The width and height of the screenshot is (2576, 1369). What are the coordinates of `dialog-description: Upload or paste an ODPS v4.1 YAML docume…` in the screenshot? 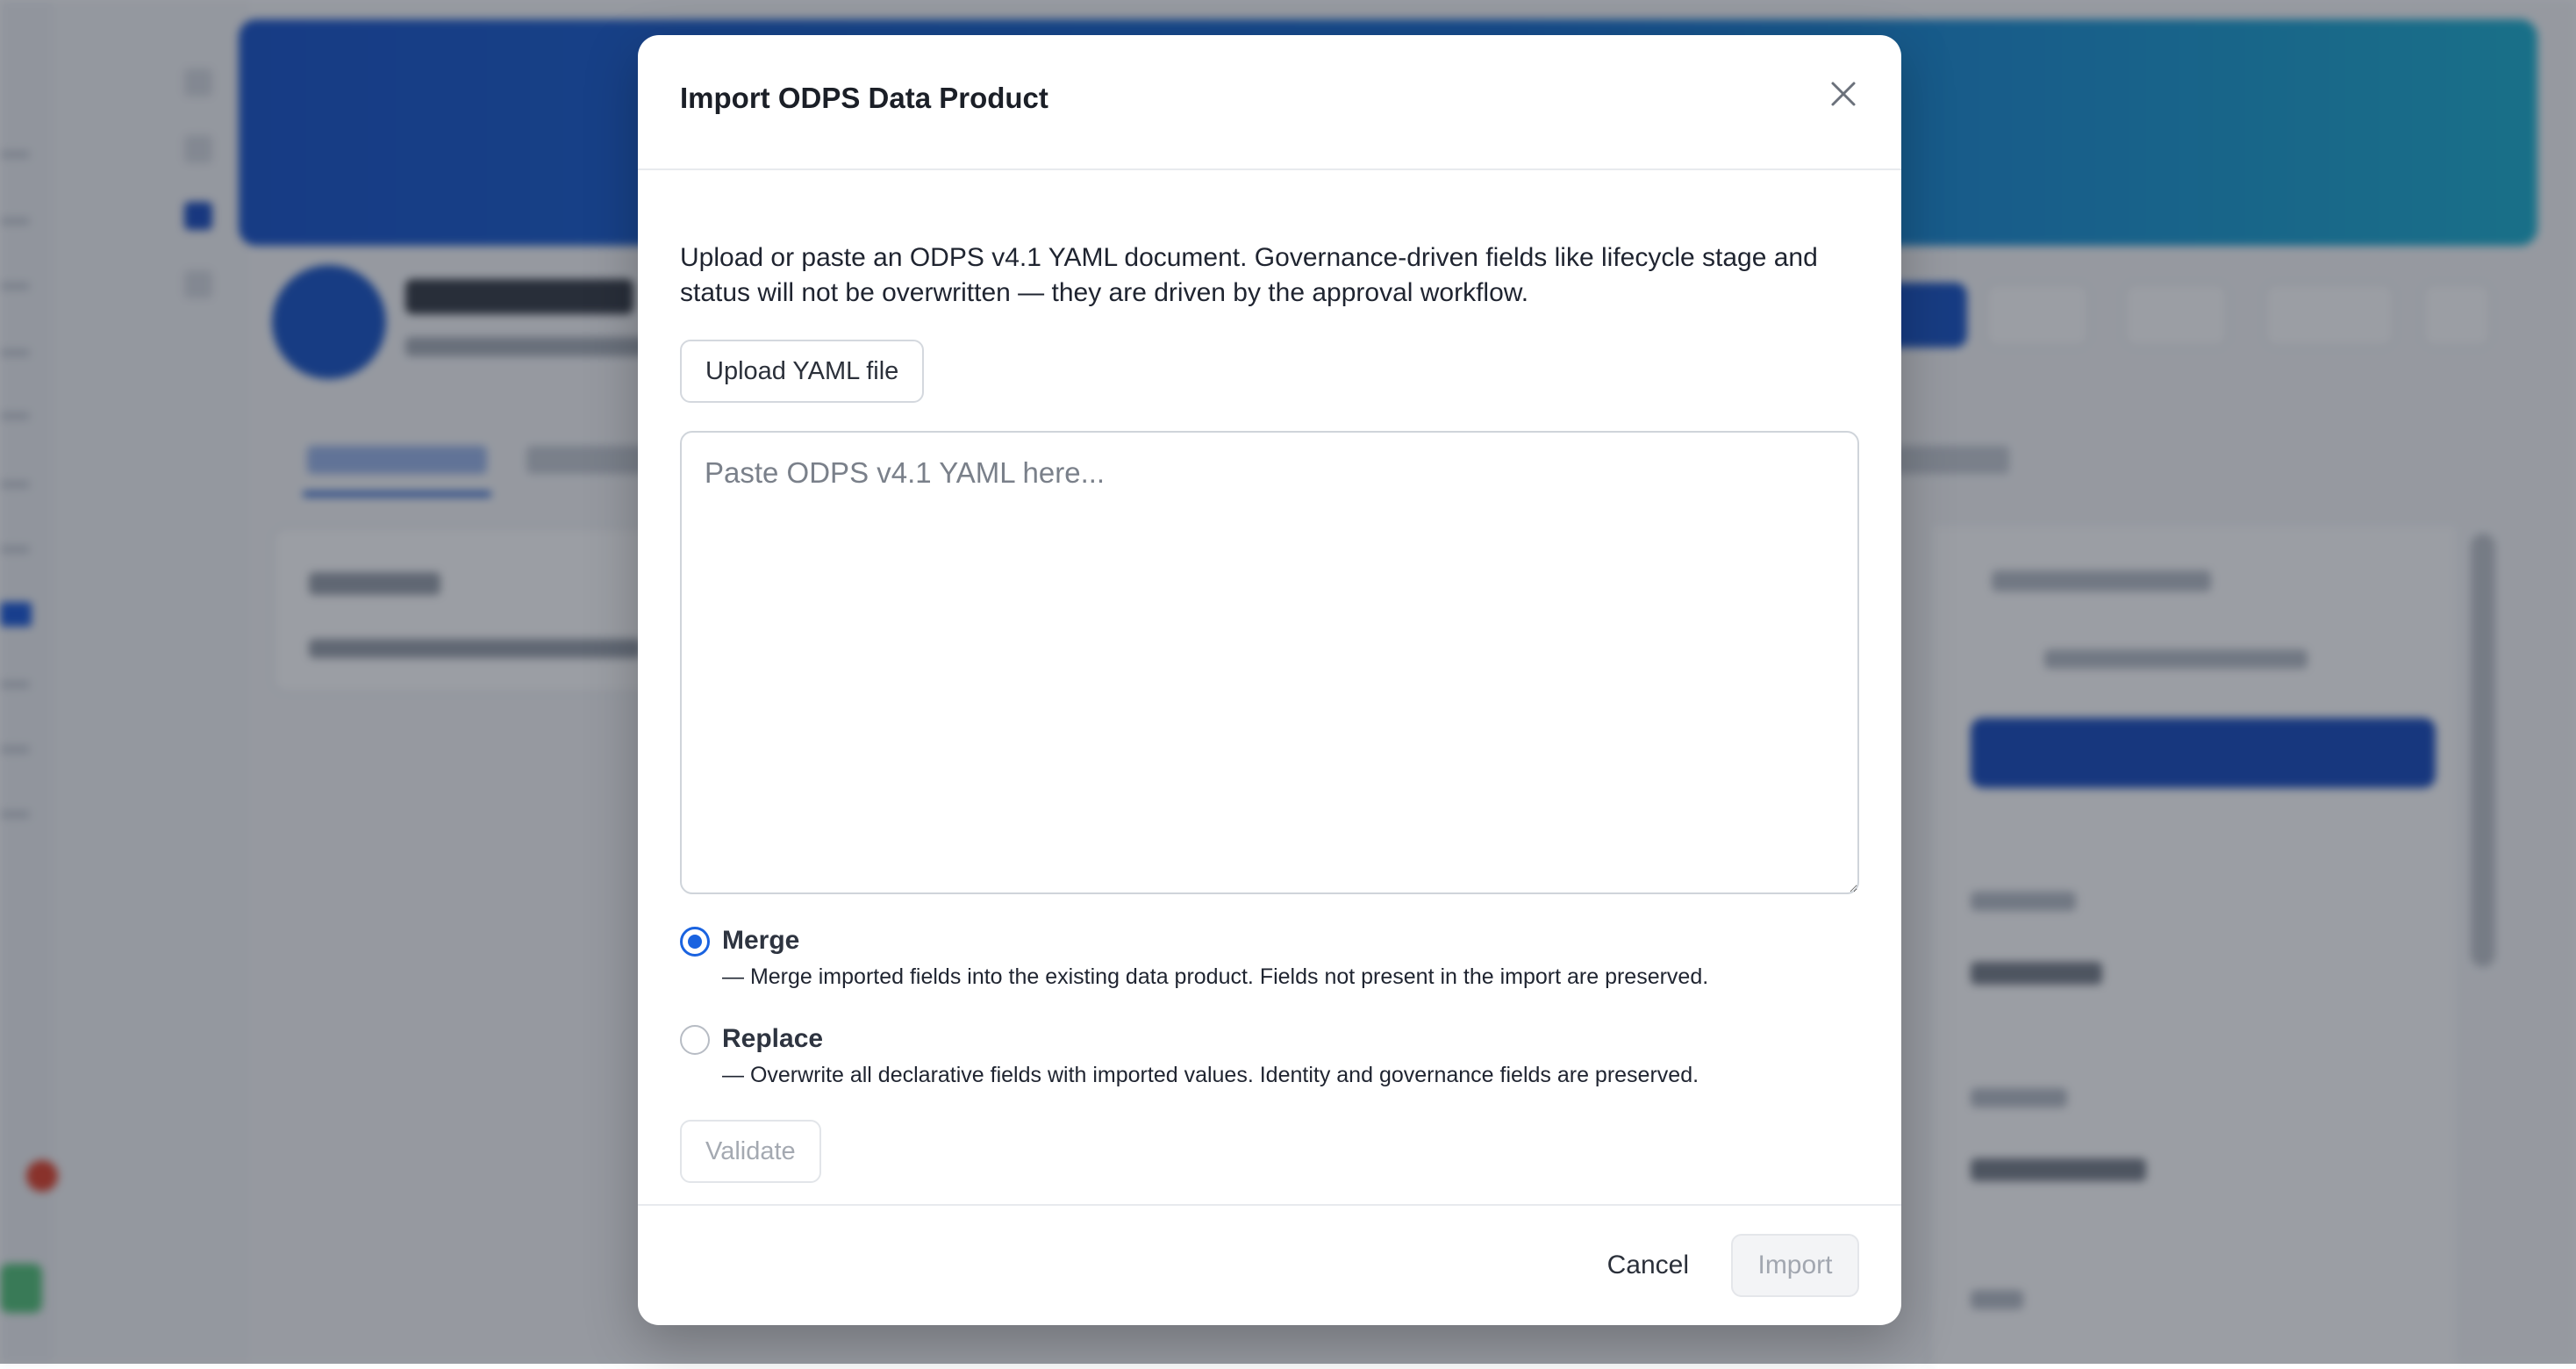 It's located at (1269, 275).